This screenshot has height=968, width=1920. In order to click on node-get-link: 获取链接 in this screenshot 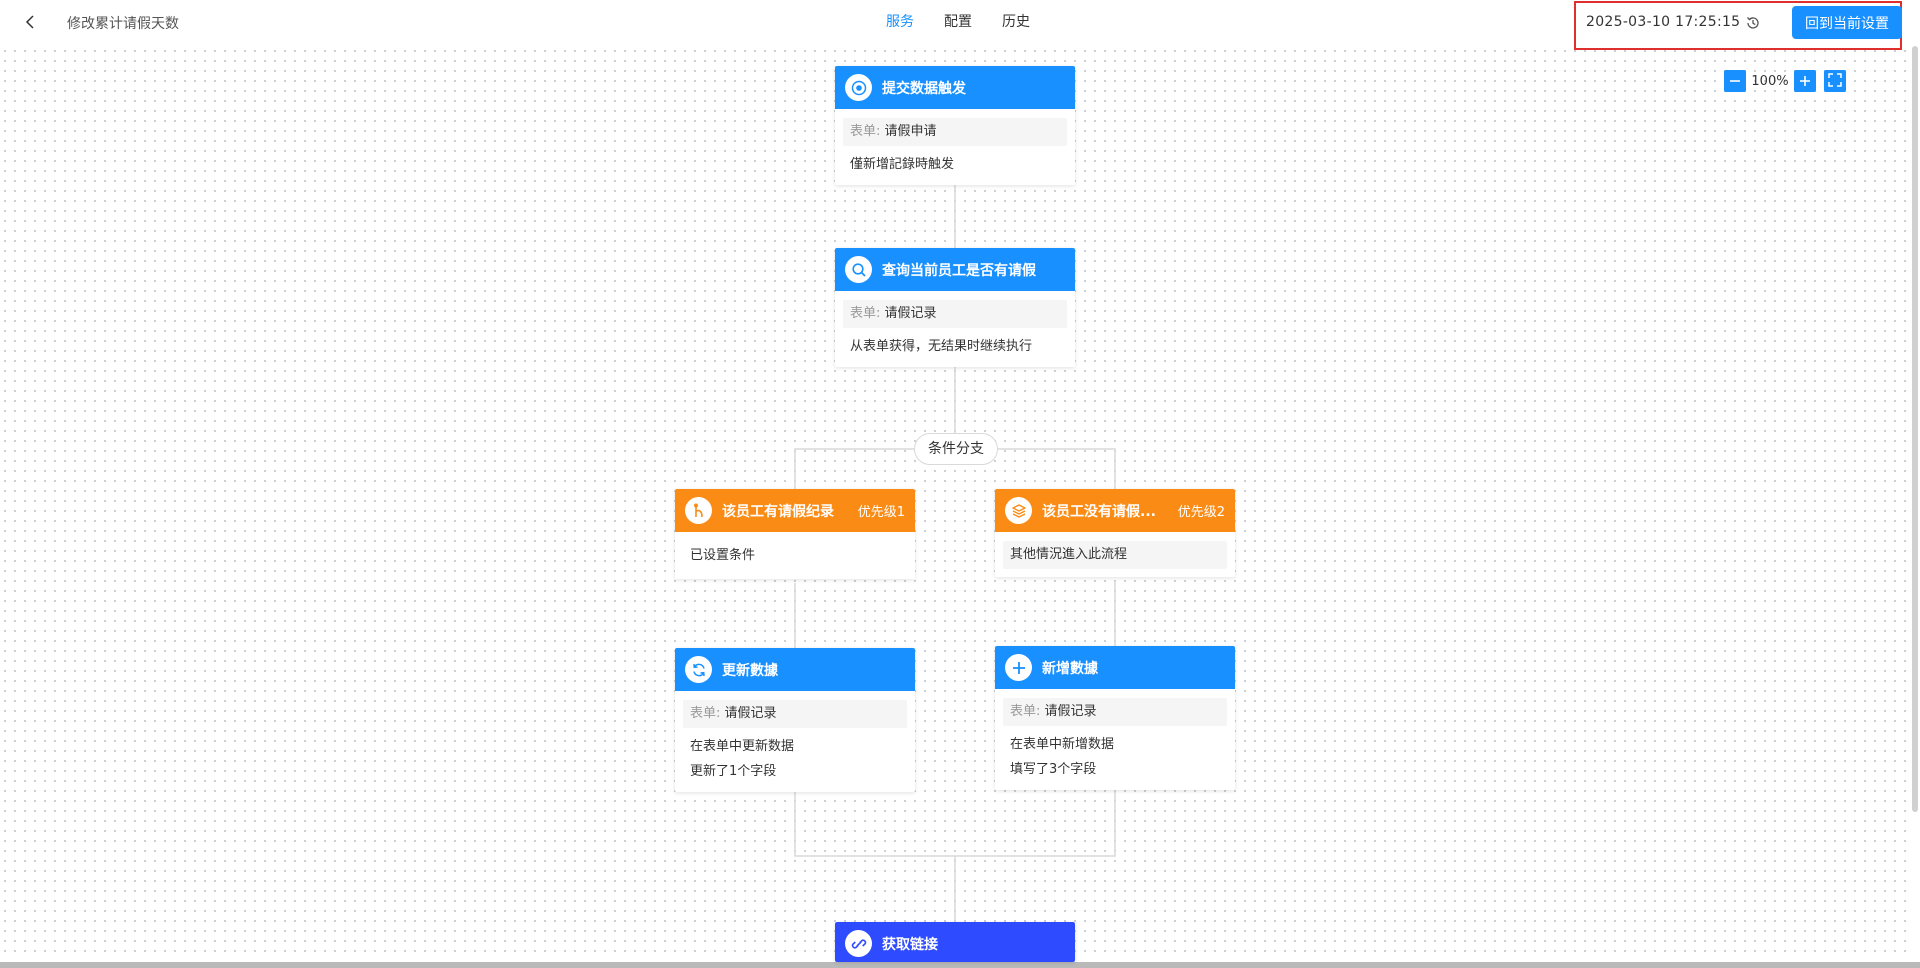, I will do `click(955, 942)`.